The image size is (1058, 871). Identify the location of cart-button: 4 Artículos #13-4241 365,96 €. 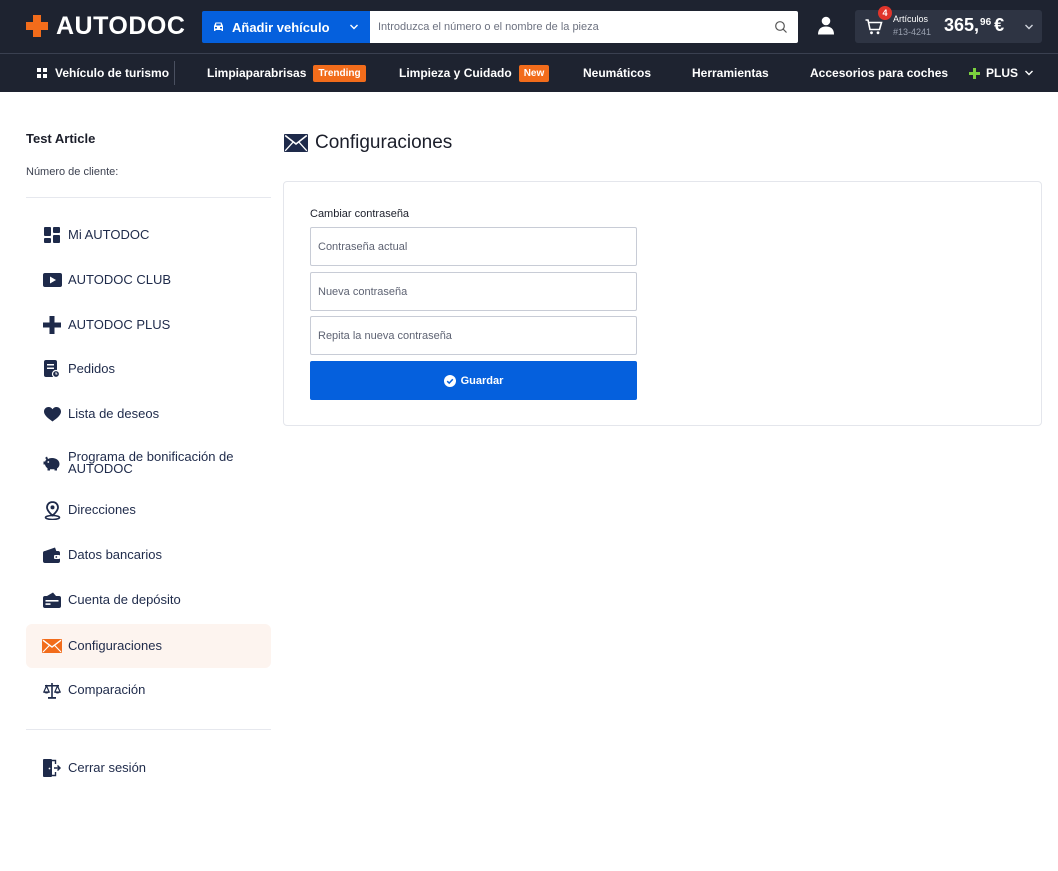
(948, 24).